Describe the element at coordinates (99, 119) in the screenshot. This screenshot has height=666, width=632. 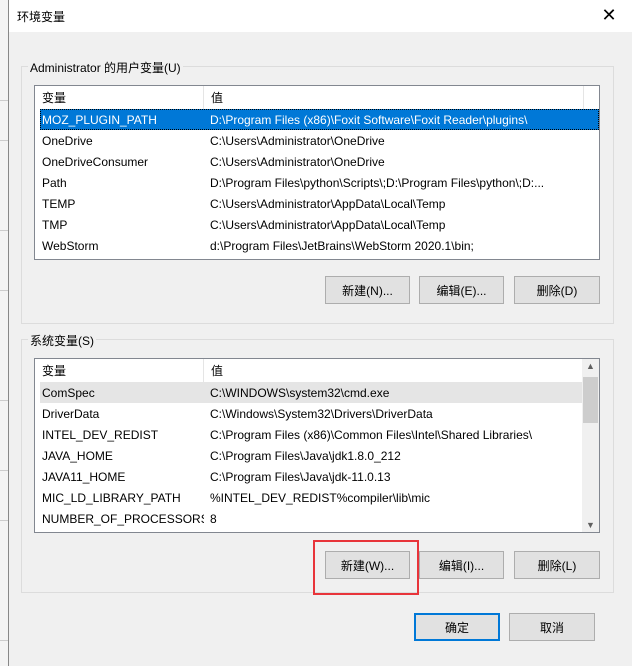
I see `variable-name: MOZ_PLUGIN_PATH` at that location.